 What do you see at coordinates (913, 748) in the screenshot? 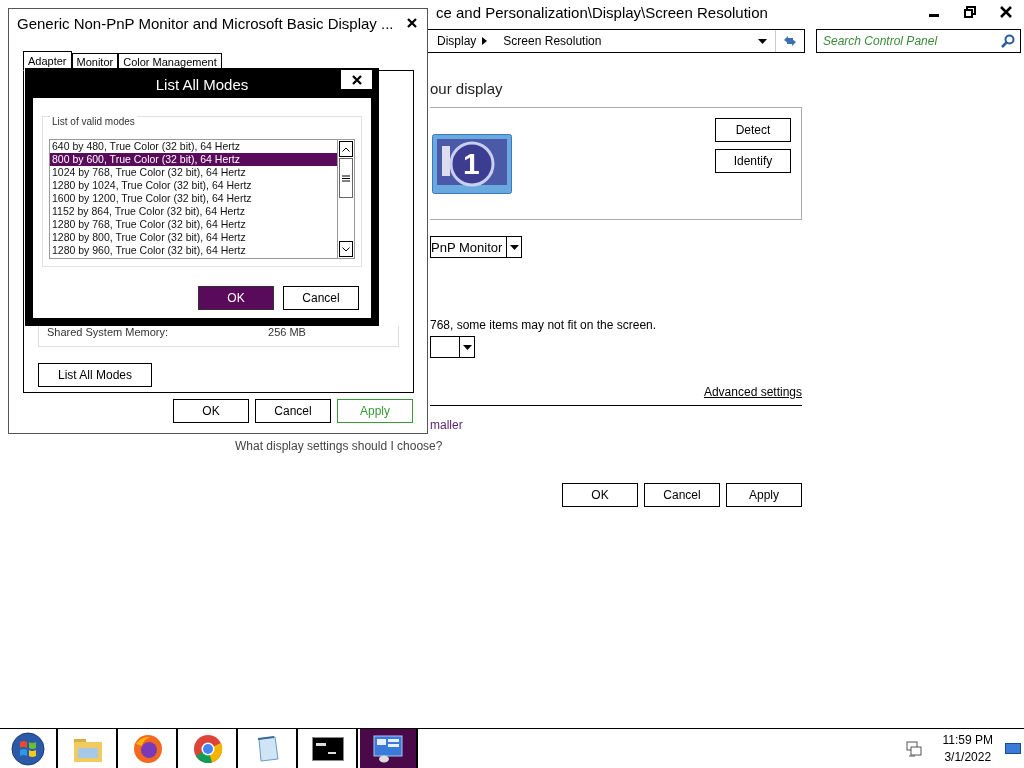
I see `network-icon` at bounding box center [913, 748].